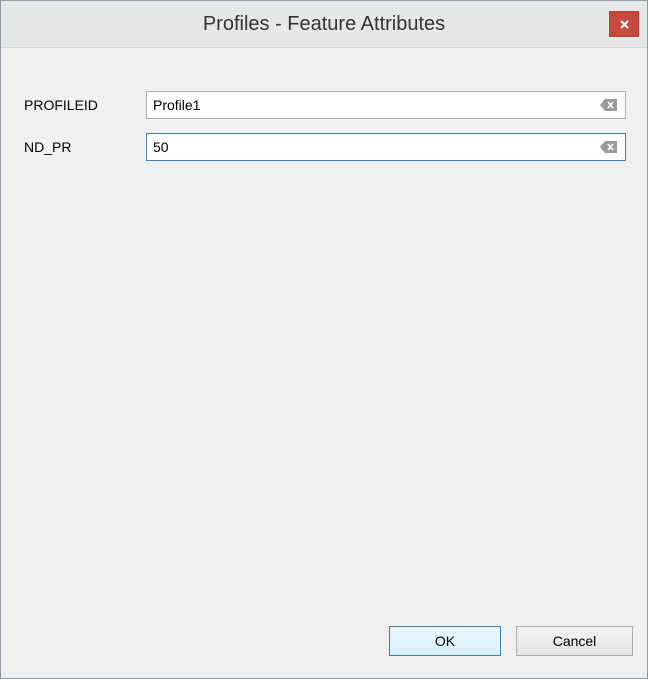 The height and width of the screenshot is (679, 648). What do you see at coordinates (370, 147) in the screenshot?
I see `nd-pr-input` at bounding box center [370, 147].